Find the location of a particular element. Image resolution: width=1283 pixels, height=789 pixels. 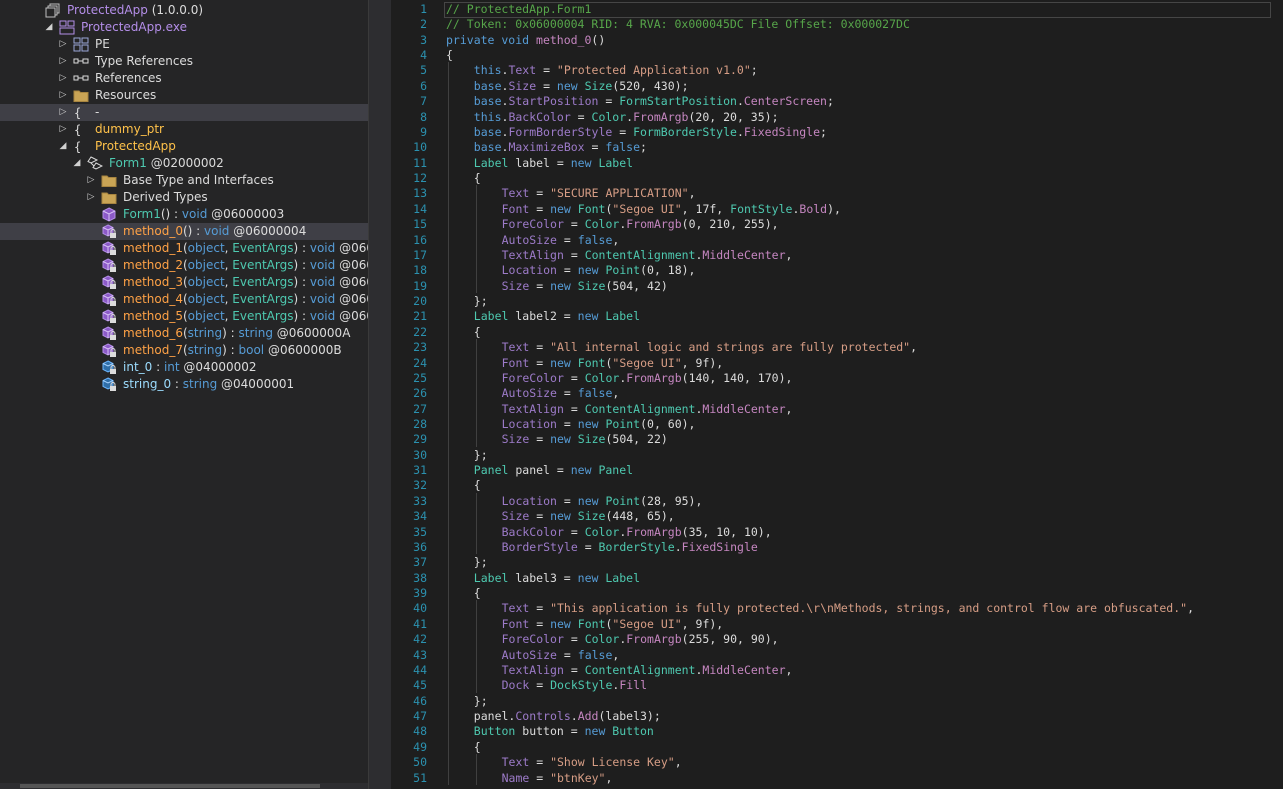

code-line: 16 AutoSize = false, is located at coordinates (837, 240).